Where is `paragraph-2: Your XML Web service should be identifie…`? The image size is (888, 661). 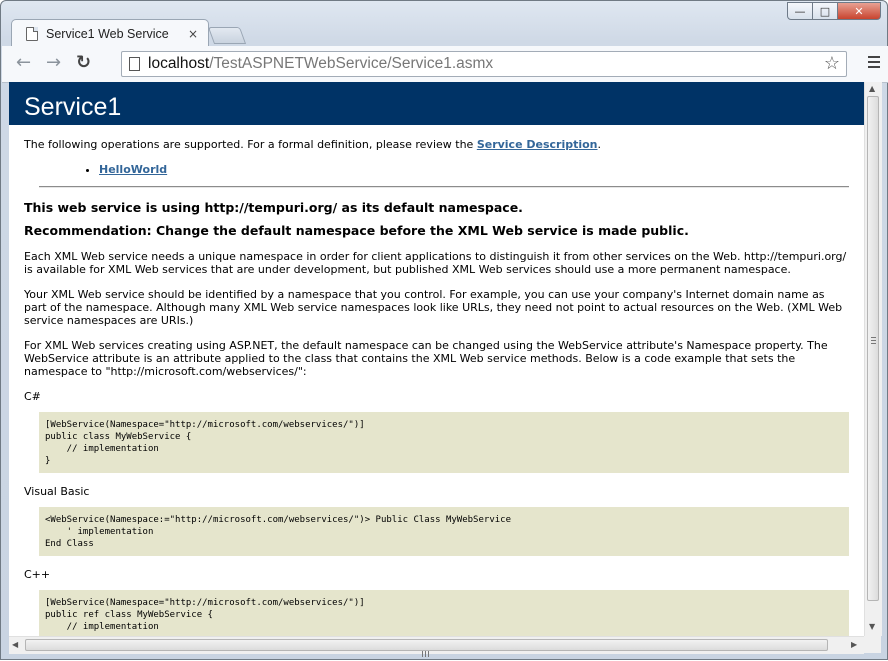
paragraph-2: Your XML Web service should be identifie… is located at coordinates (433, 307).